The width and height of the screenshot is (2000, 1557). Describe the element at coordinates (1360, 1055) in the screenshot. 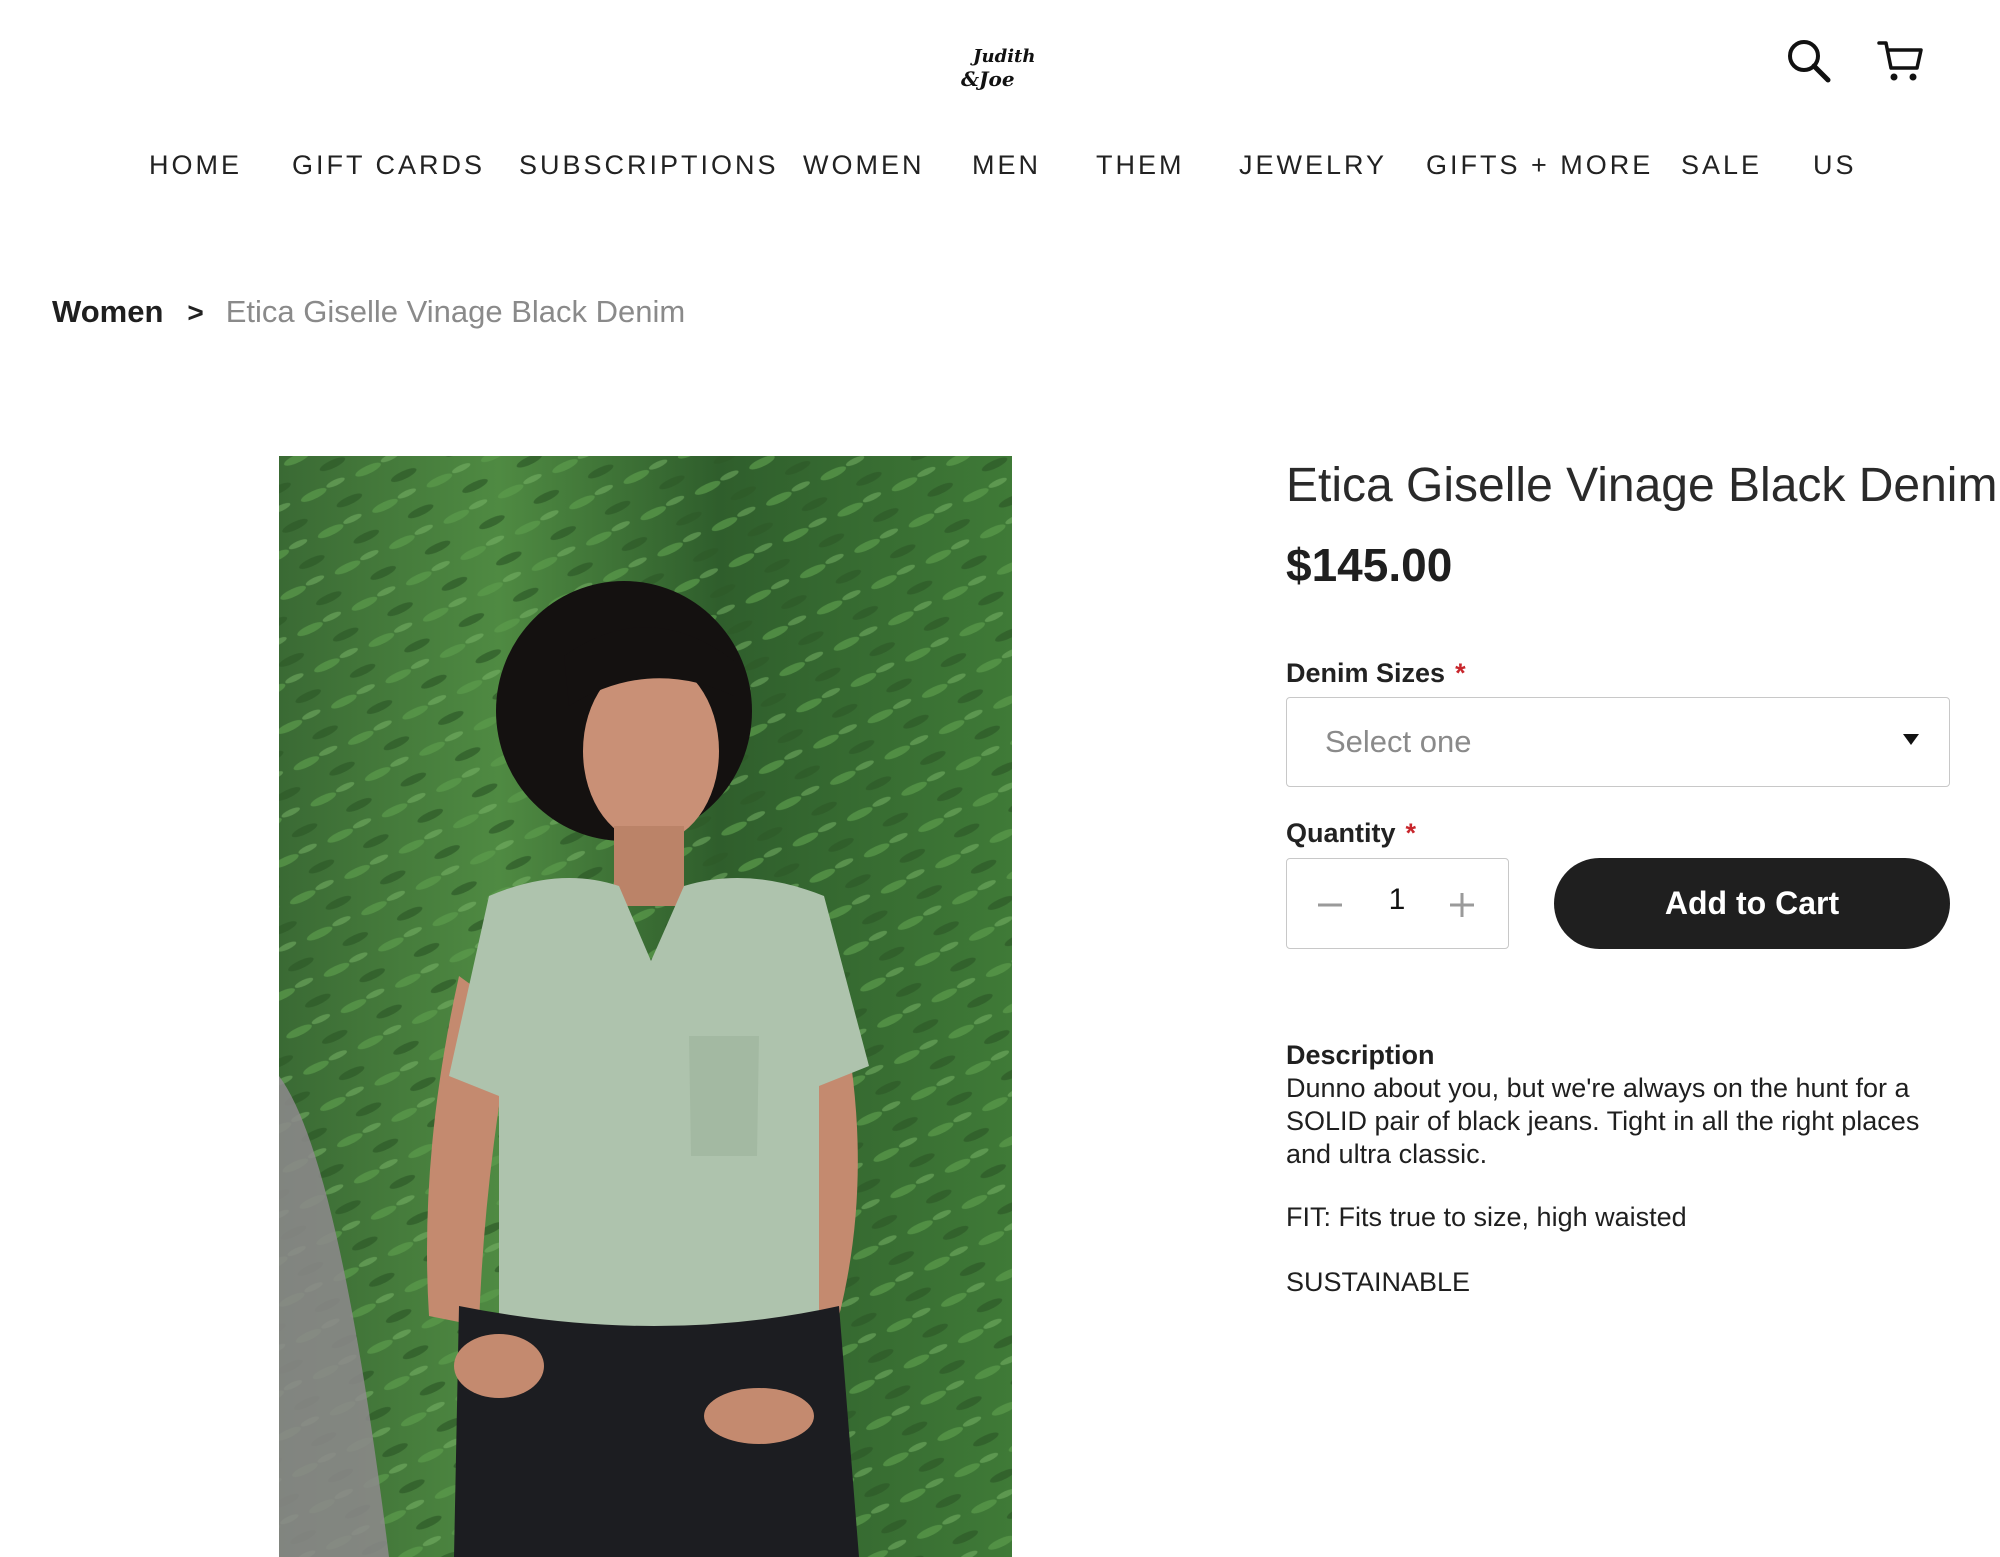

I see `description-heading: Description` at that location.